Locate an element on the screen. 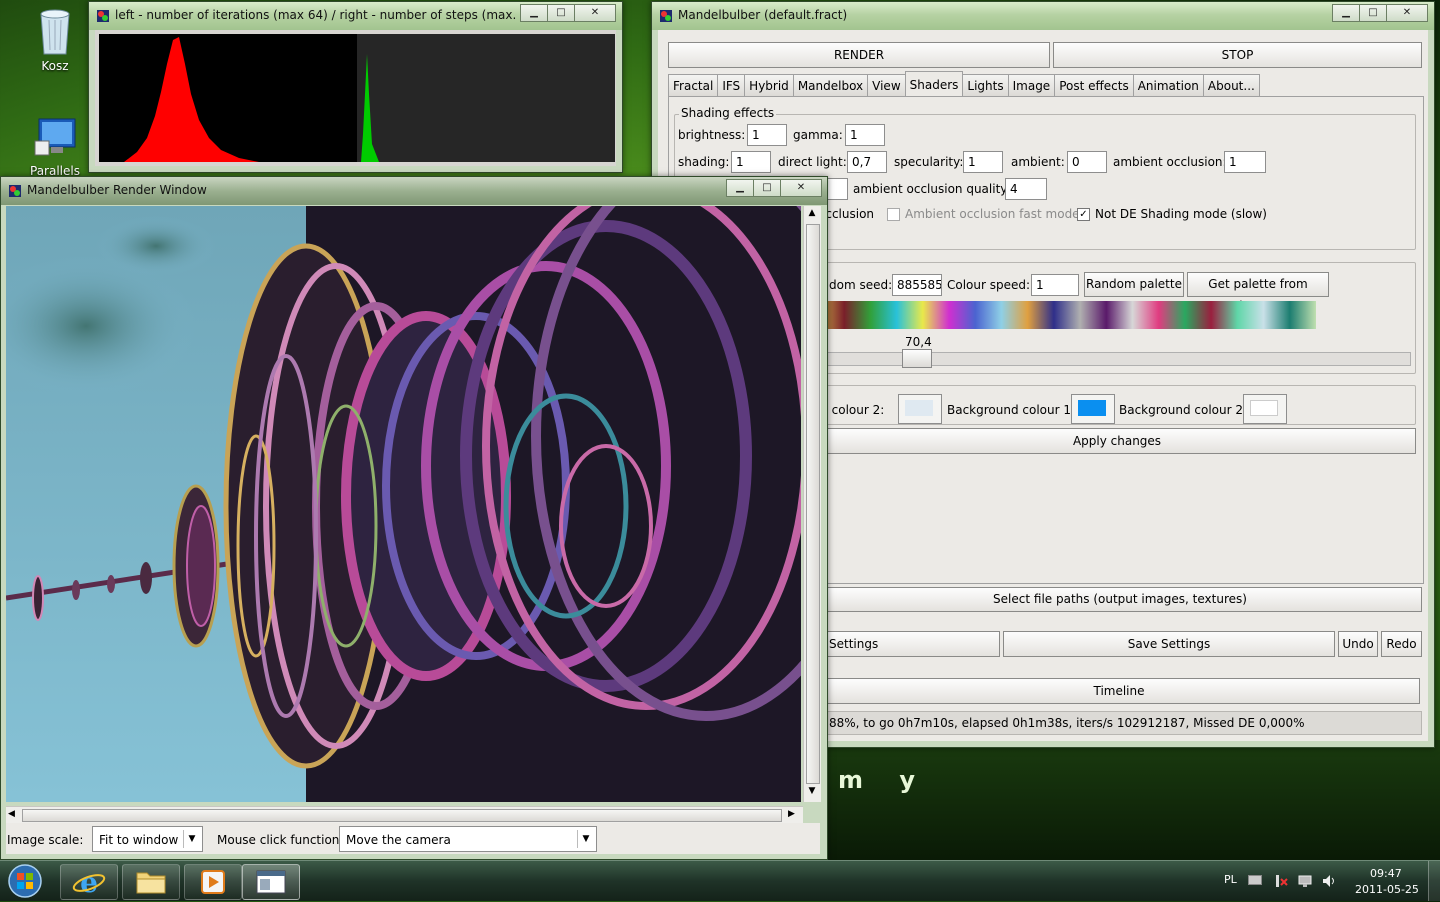 This screenshot has width=1440, height=902. tab-hybrid: Hybrid is located at coordinates (769, 85).